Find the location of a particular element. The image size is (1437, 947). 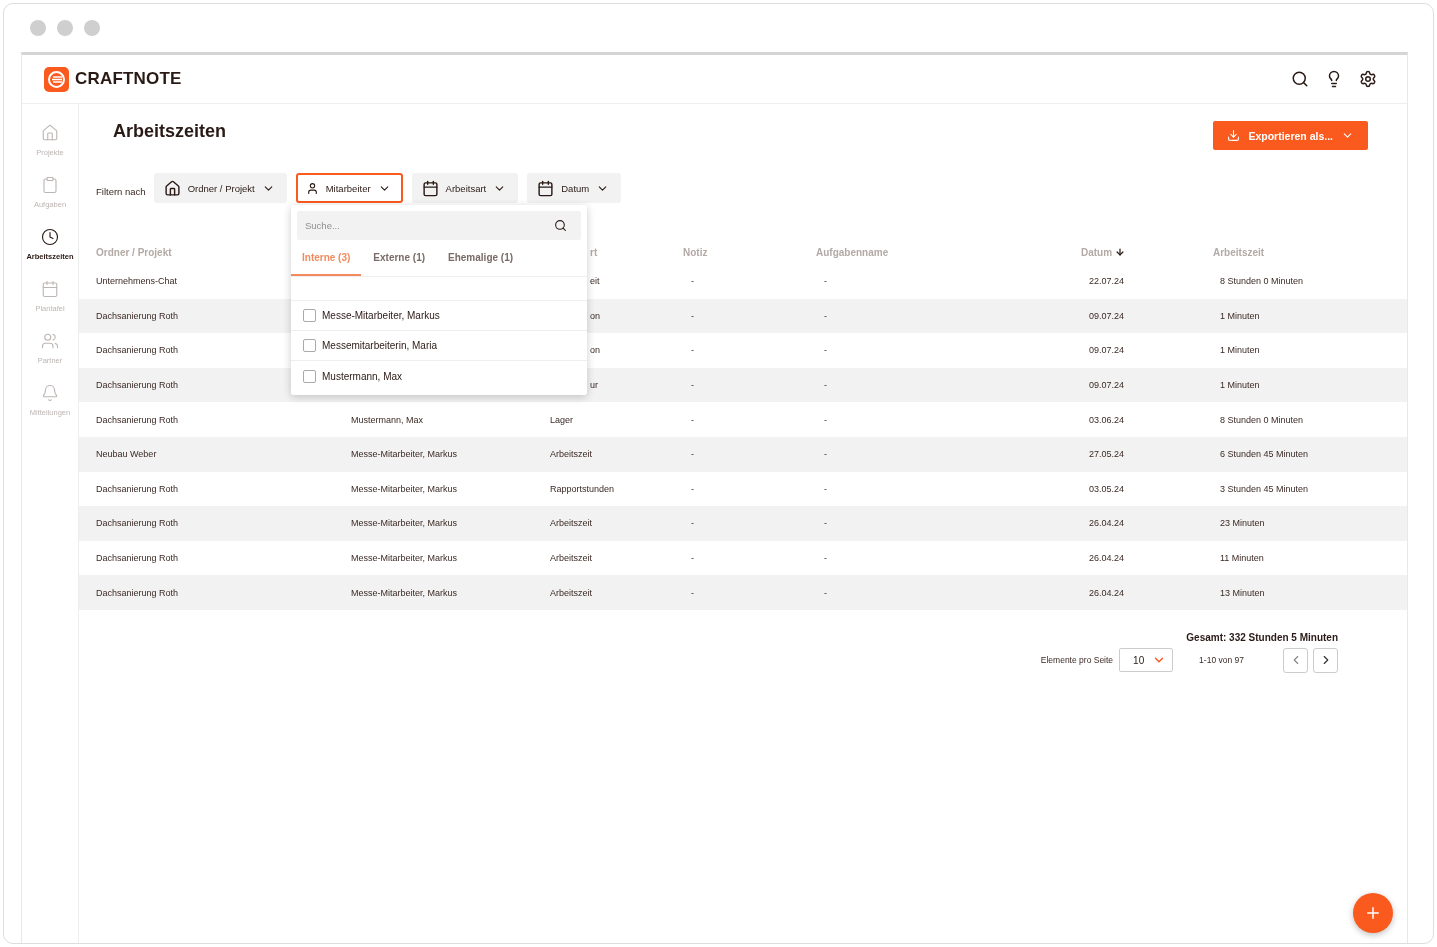

table-cell: on is located at coordinates (595, 350).